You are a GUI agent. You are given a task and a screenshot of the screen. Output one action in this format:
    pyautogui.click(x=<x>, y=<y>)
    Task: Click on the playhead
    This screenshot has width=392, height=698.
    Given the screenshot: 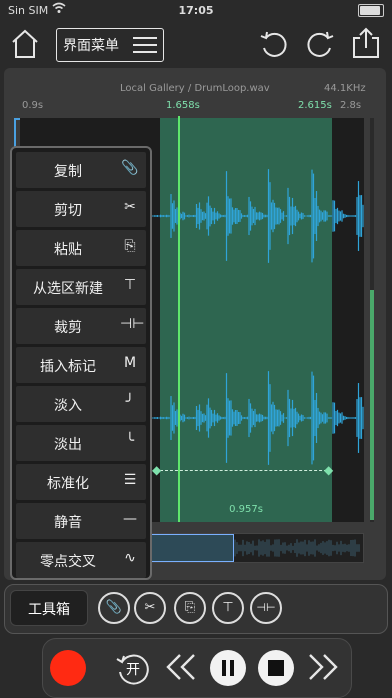 What is the action you would take?
    pyautogui.click(x=179, y=319)
    